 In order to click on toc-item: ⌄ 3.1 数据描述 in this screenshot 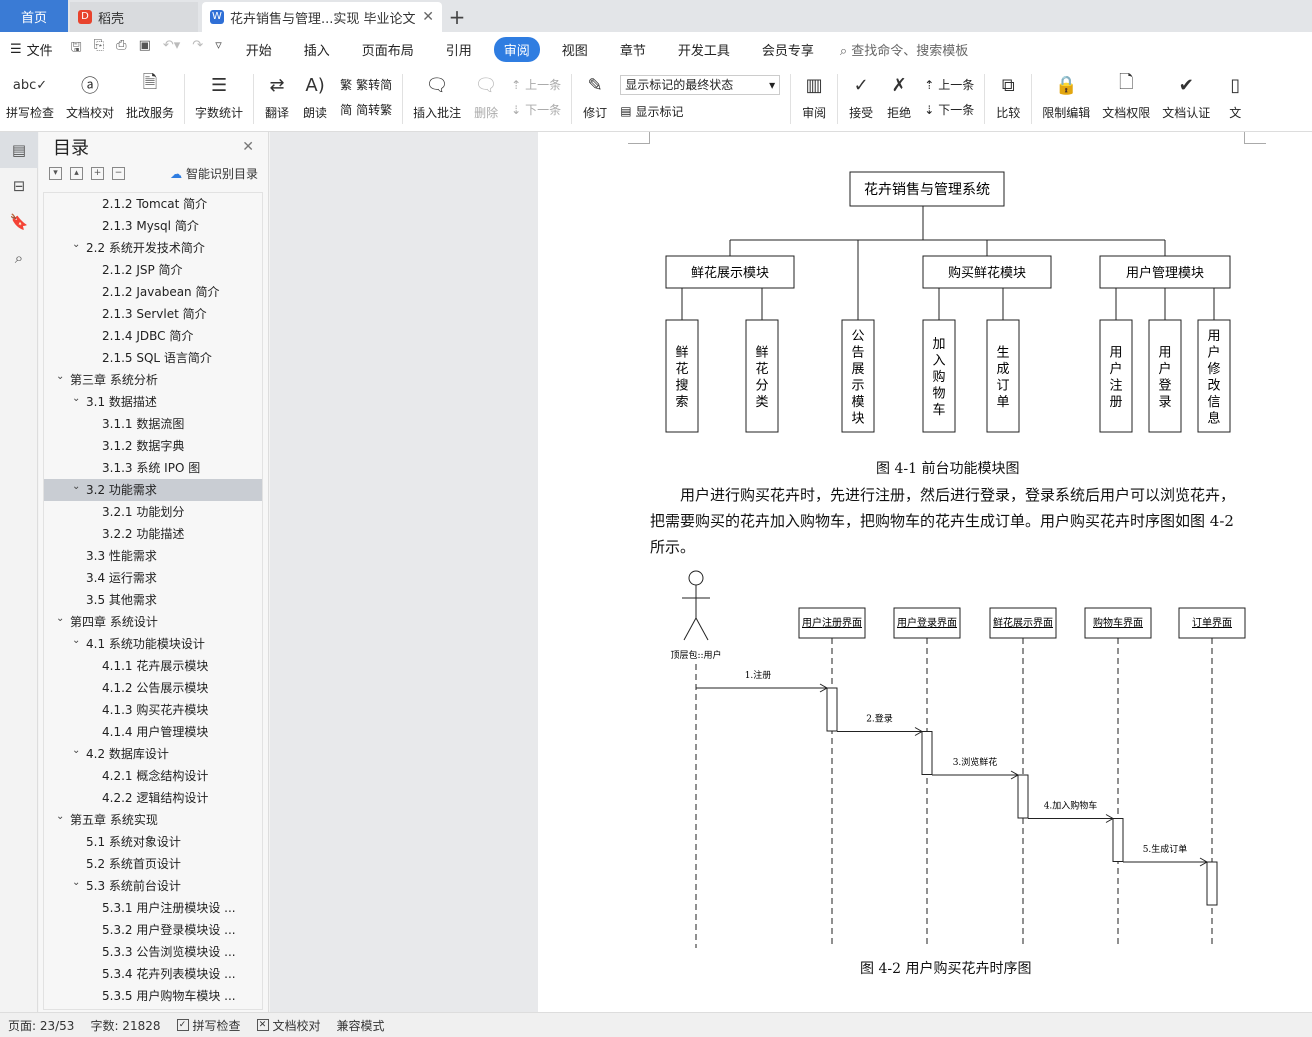, I will do `click(153, 402)`.